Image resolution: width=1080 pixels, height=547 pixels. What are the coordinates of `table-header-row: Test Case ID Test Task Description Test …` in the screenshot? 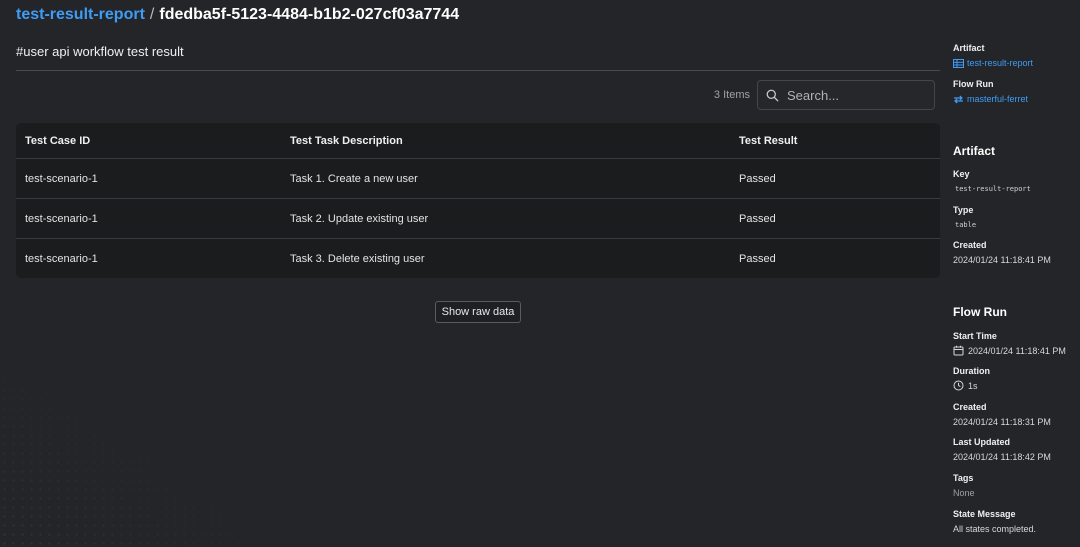 It's located at (478, 141).